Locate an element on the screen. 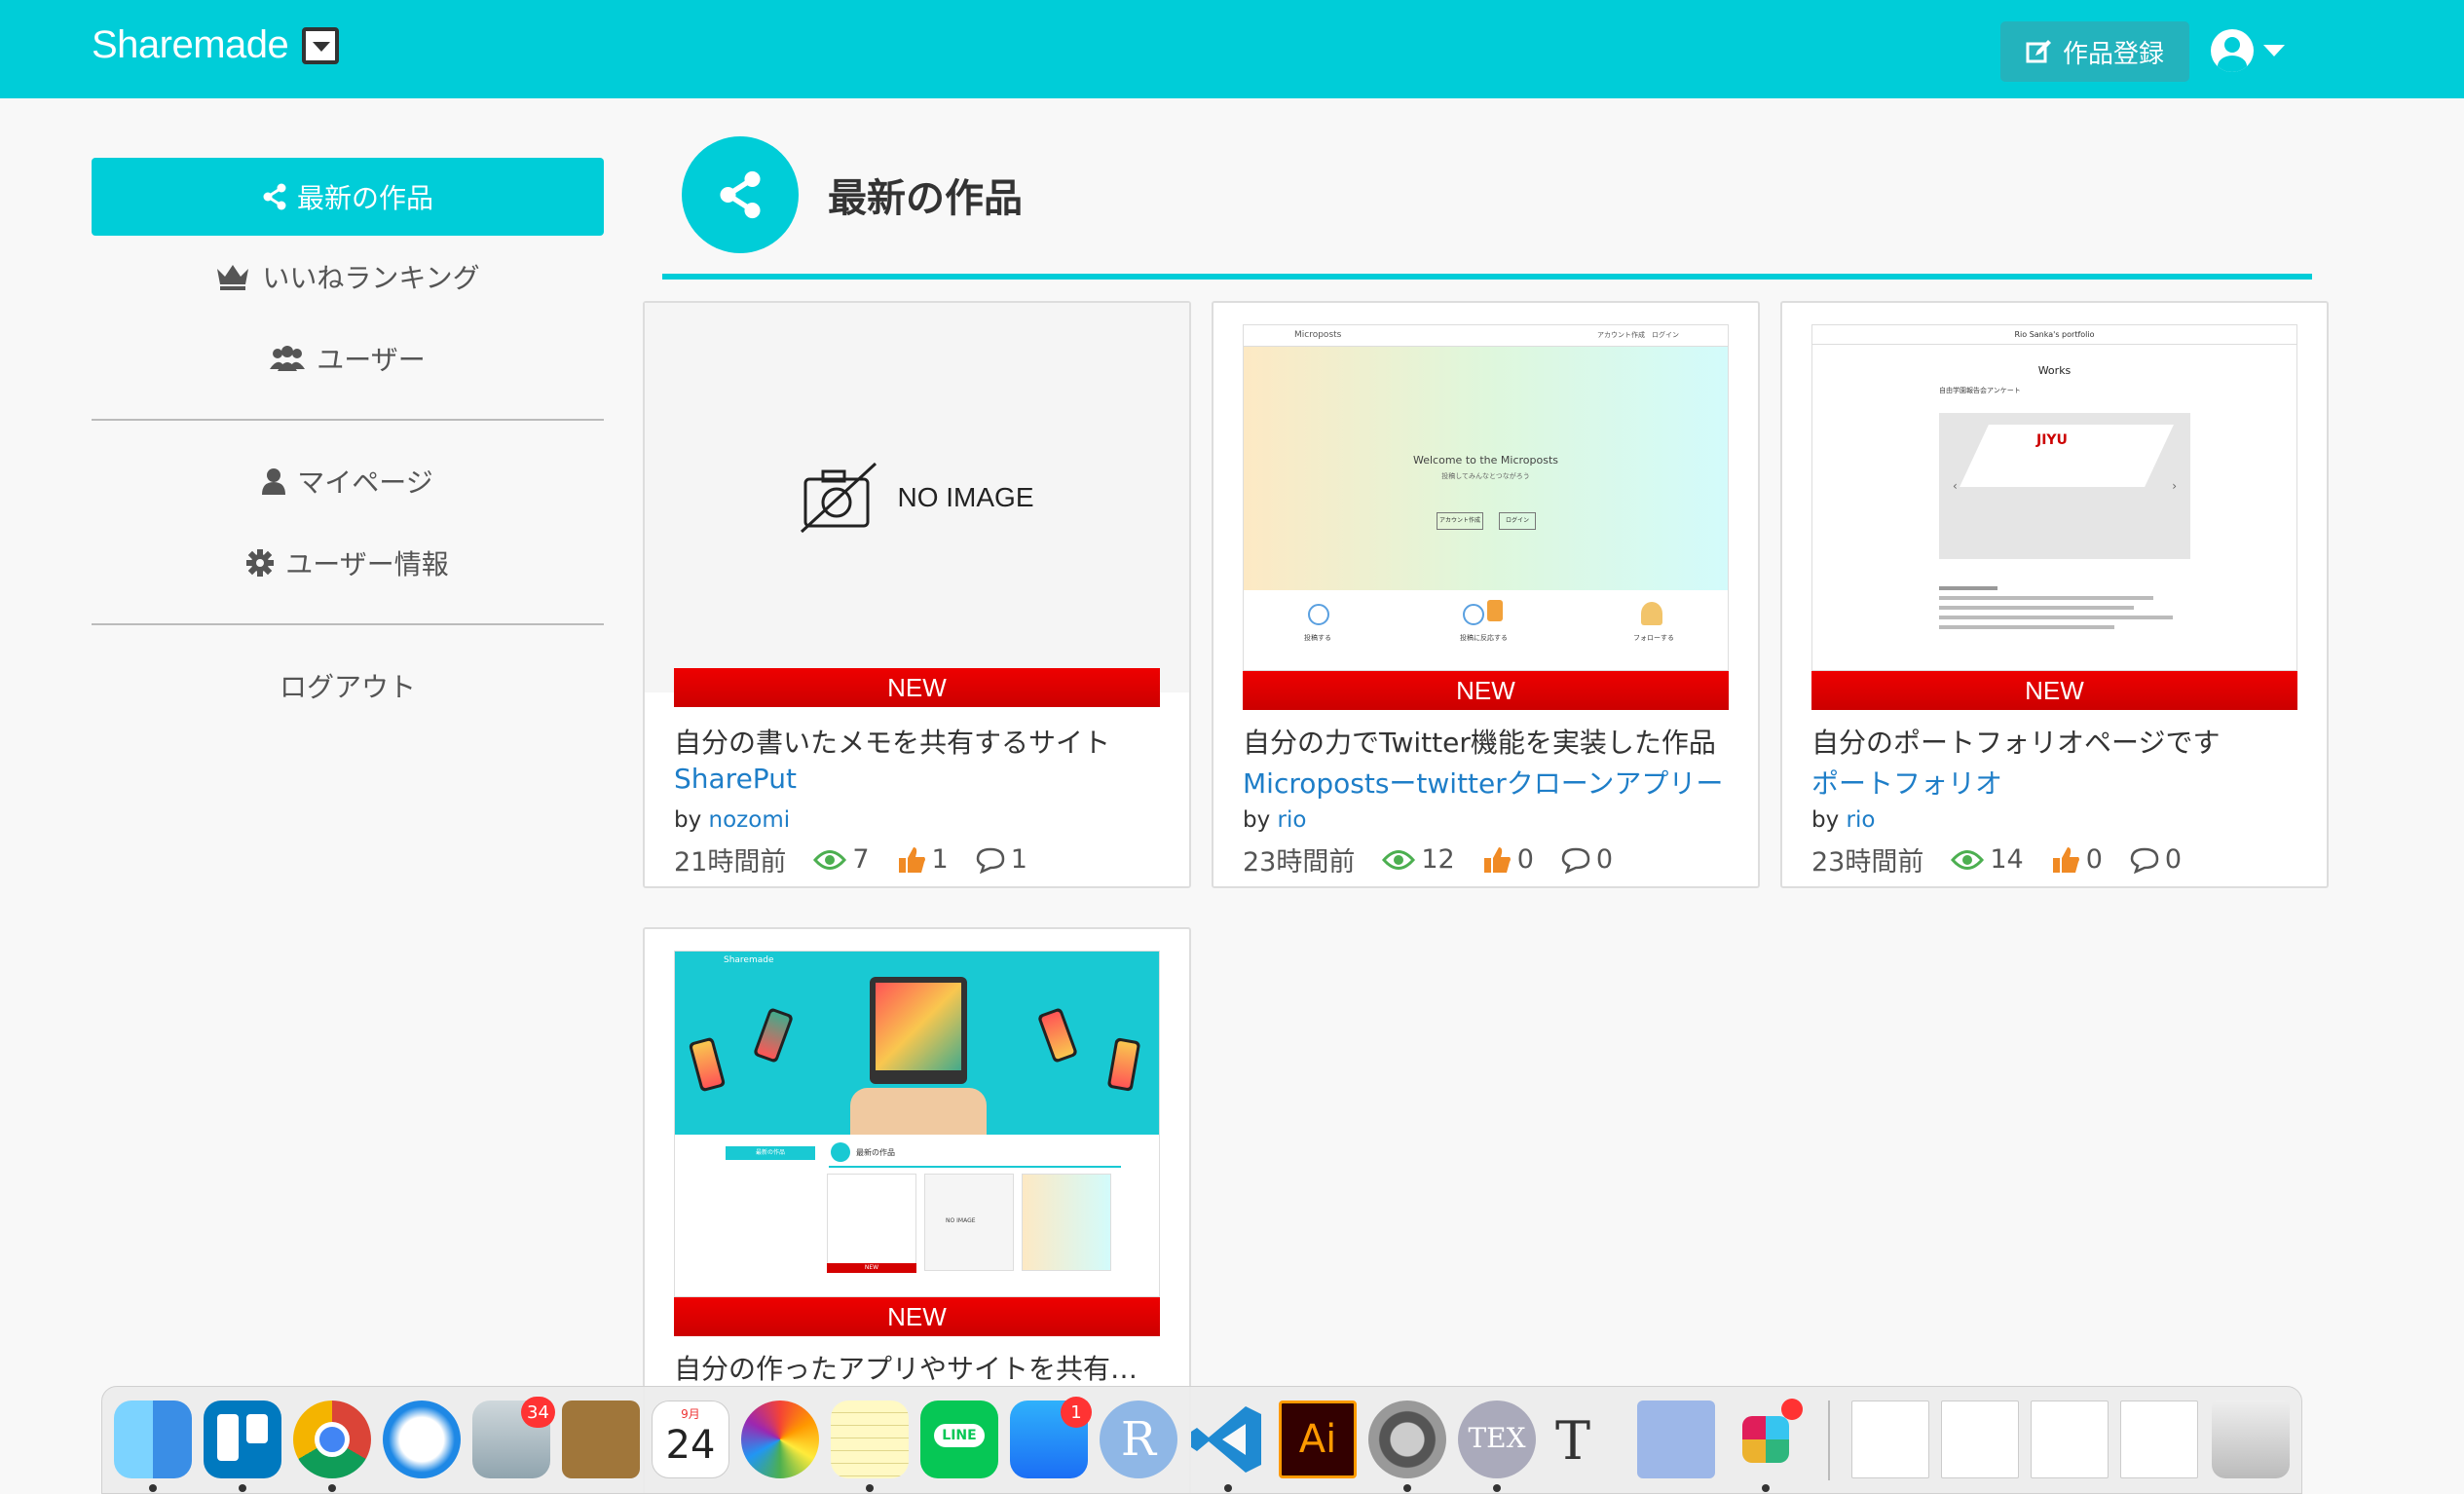  notification-badge: 1 is located at coordinates (1076, 1412).